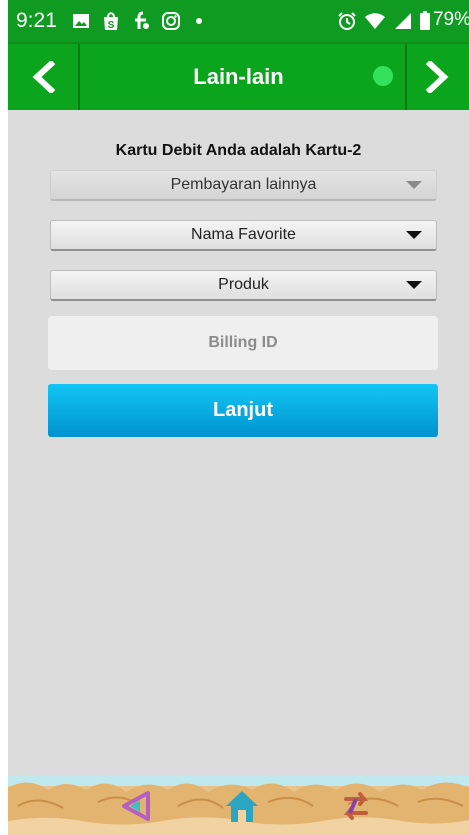  I want to click on transfer-icon, so click(356, 806).